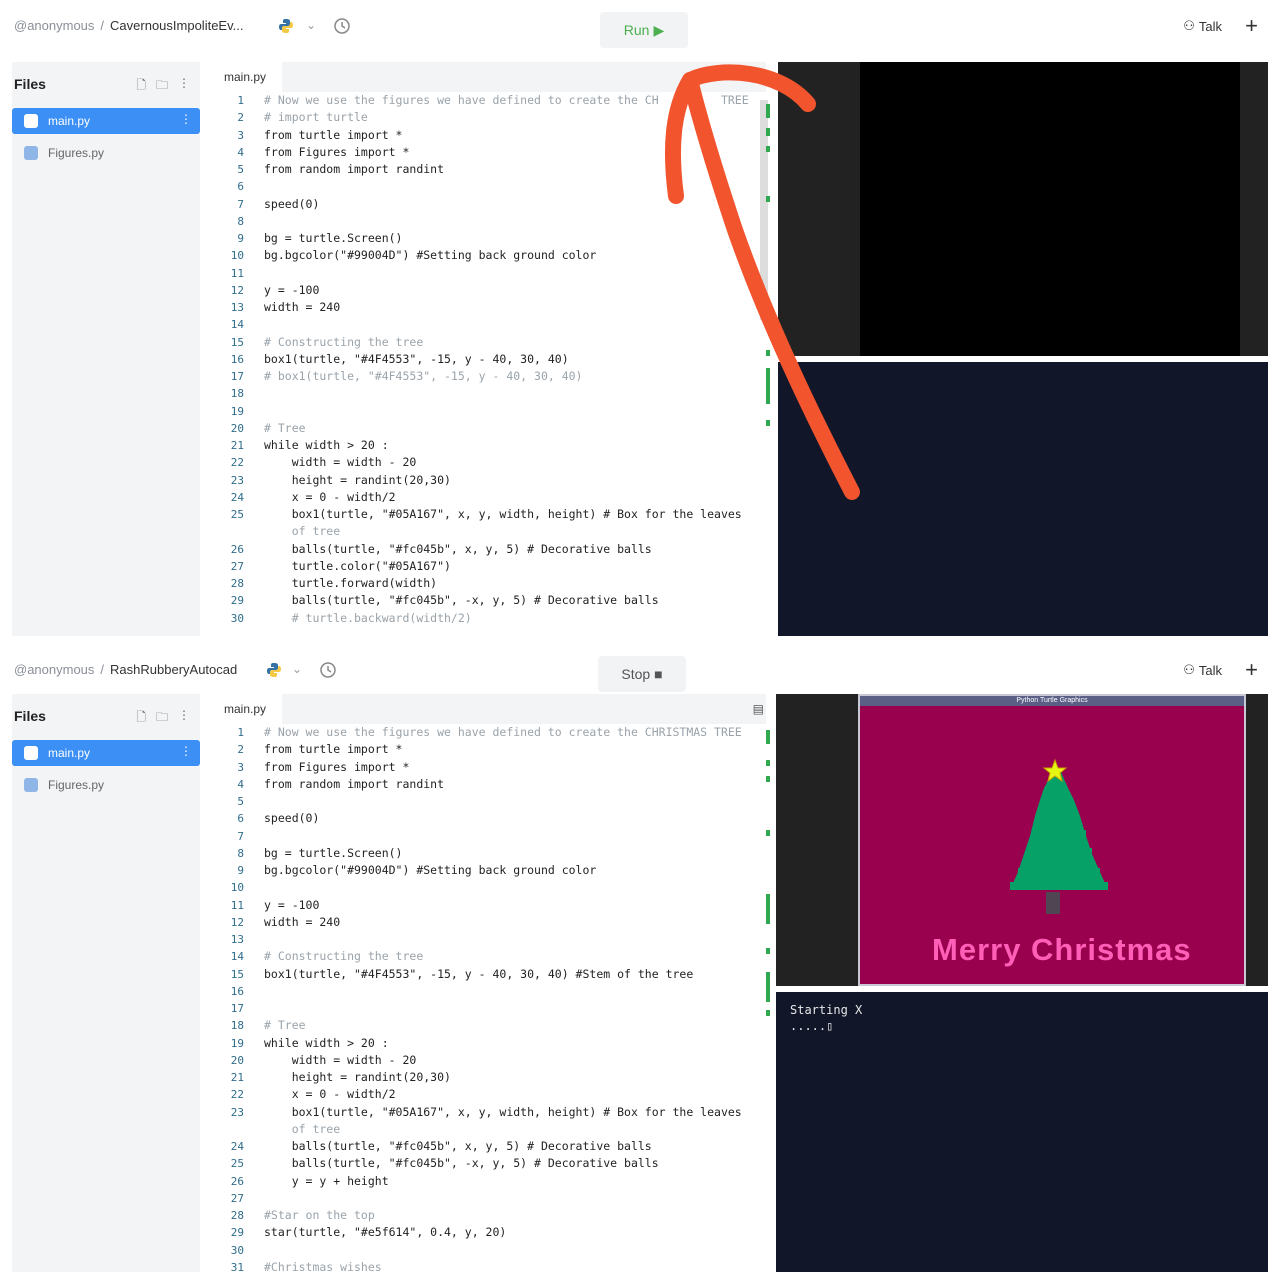  What do you see at coordinates (1052, 840) in the screenshot?
I see `turtle-graphics-window: Python Turtle Graphics Merry Christmas` at bounding box center [1052, 840].